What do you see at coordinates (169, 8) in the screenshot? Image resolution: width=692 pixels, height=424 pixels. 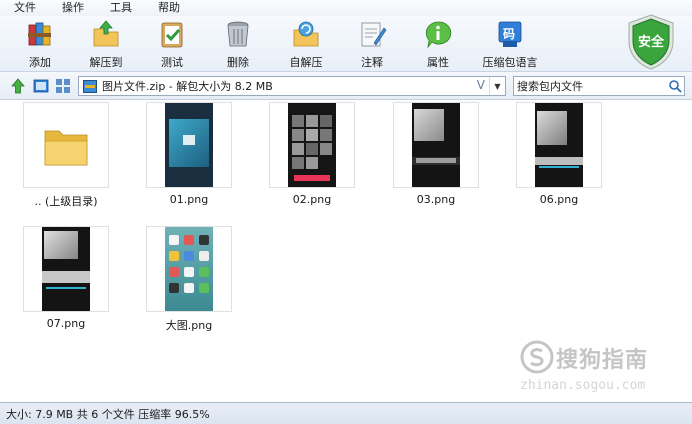 I see `menu-help: 帮助` at bounding box center [169, 8].